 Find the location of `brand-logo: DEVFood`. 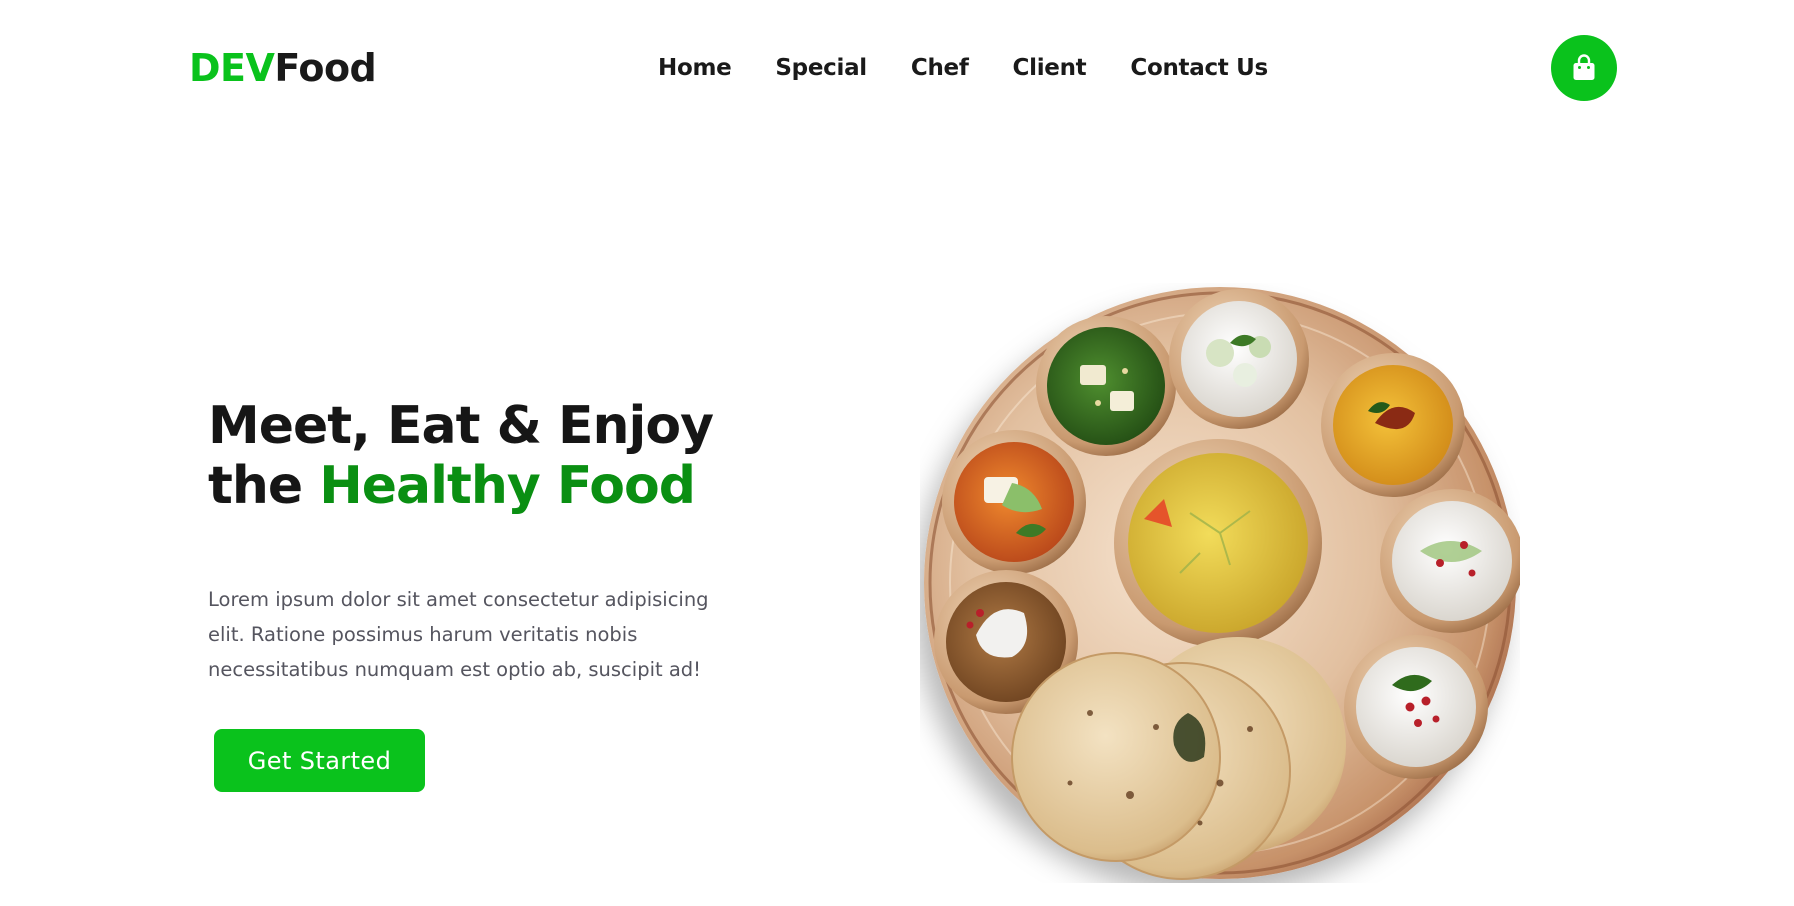

brand-logo: DEVFood is located at coordinates (283, 68).